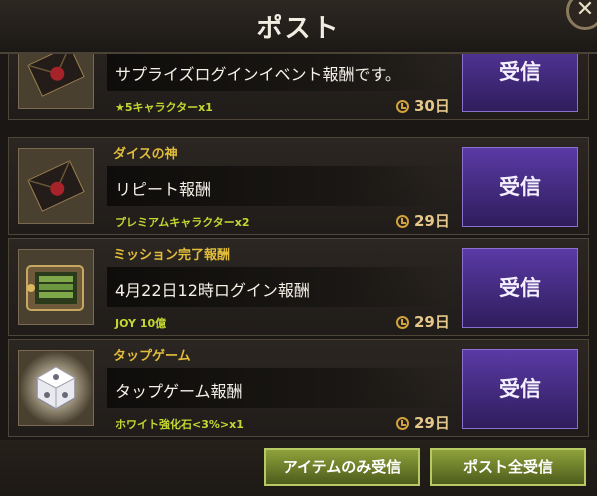 The height and width of the screenshot is (496, 597). Describe the element at coordinates (164, 107) in the screenshot. I see `mail-reward: ★5キャラクターx1` at that location.